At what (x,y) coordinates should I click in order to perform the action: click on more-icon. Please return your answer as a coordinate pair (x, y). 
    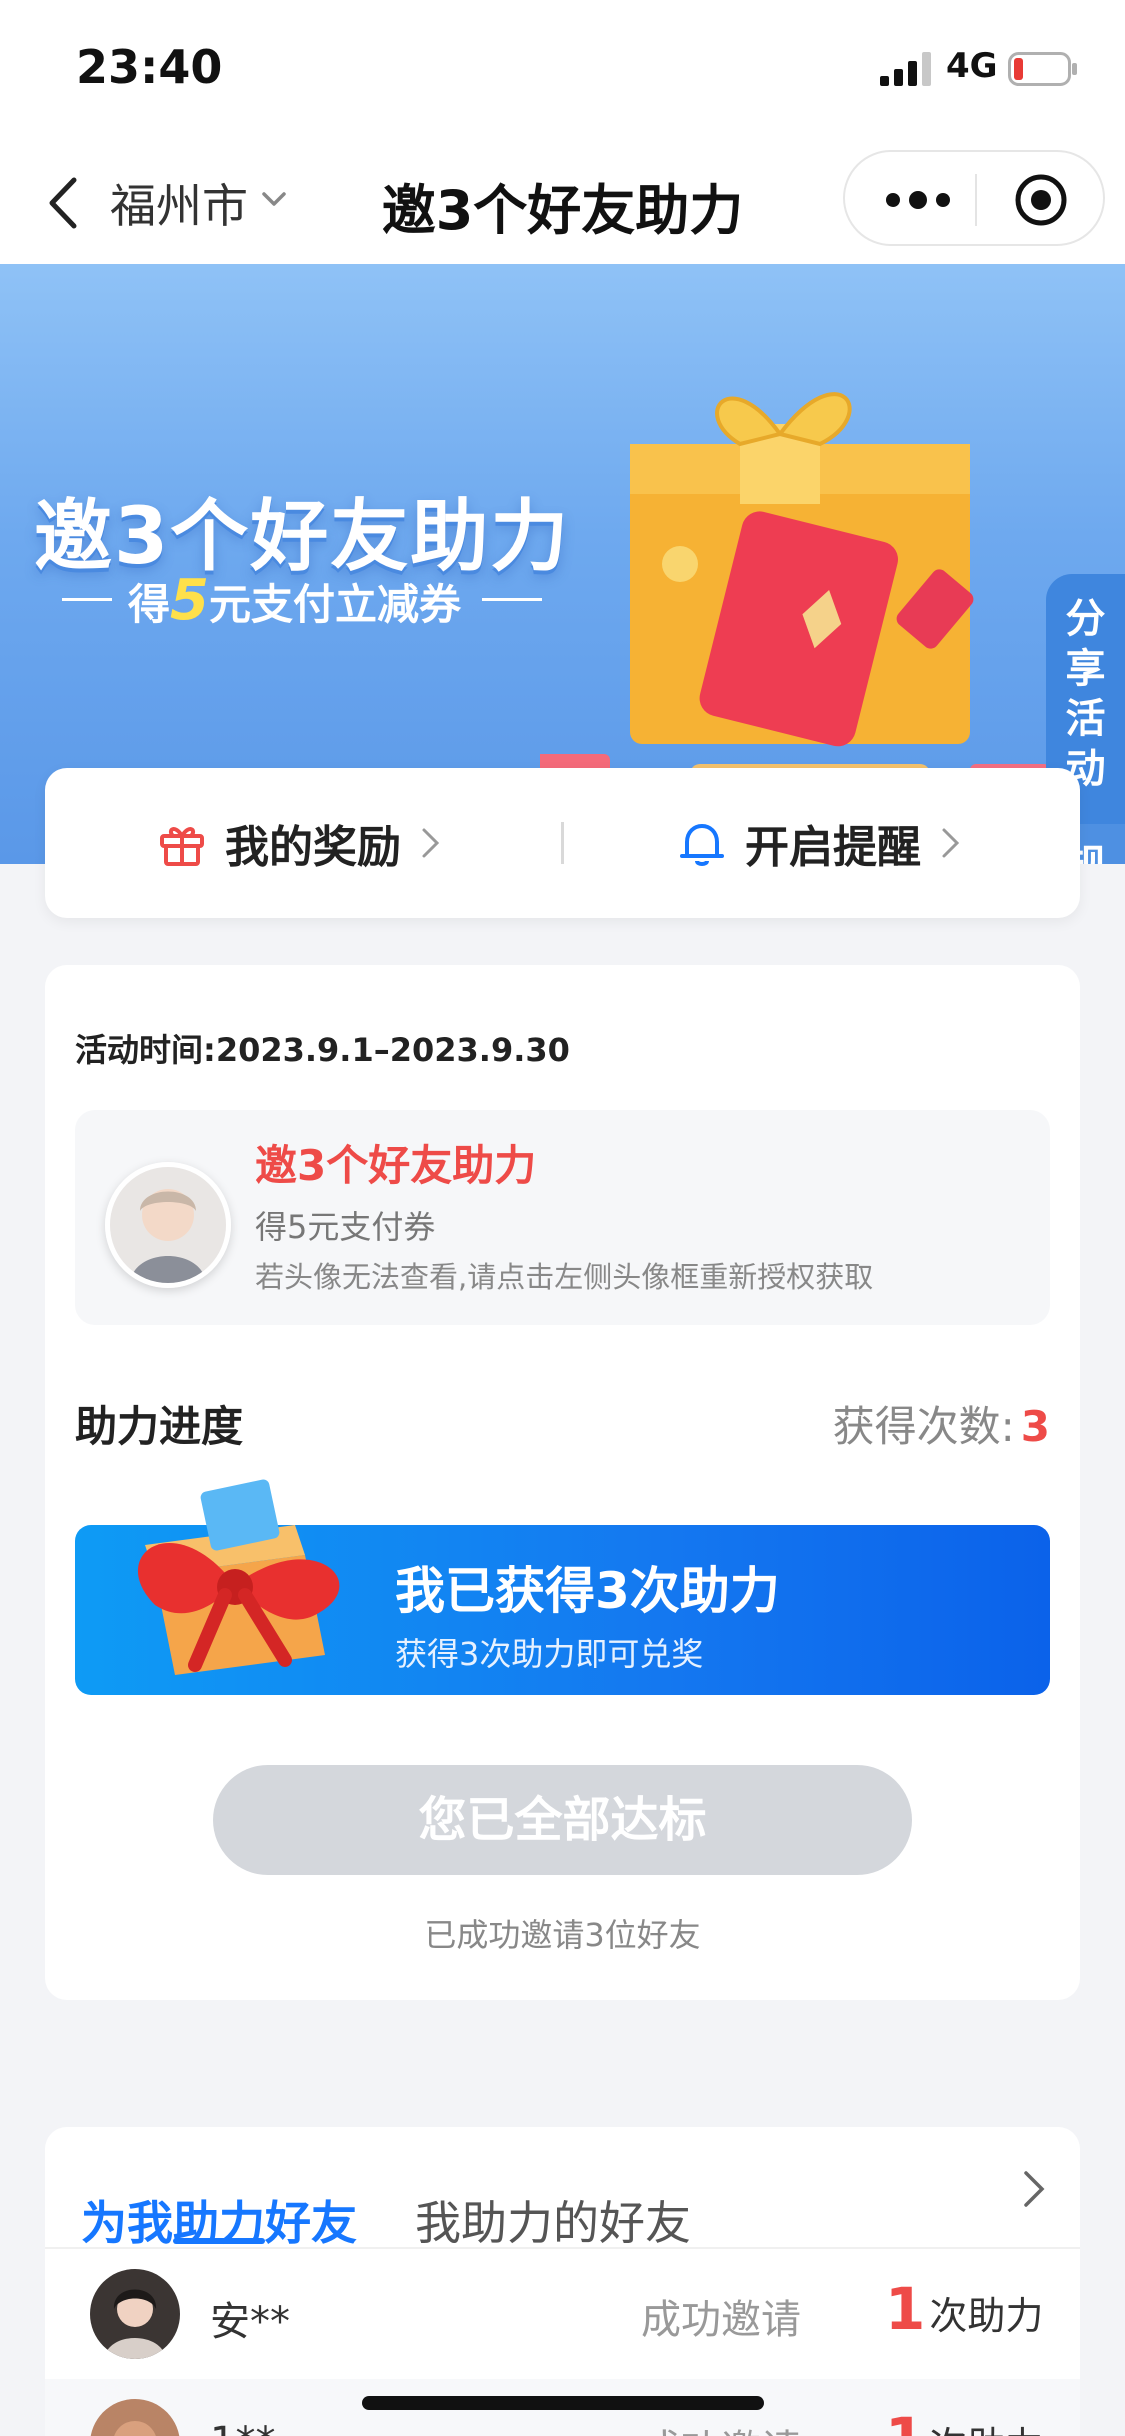
    Looking at the image, I should click on (918, 200).